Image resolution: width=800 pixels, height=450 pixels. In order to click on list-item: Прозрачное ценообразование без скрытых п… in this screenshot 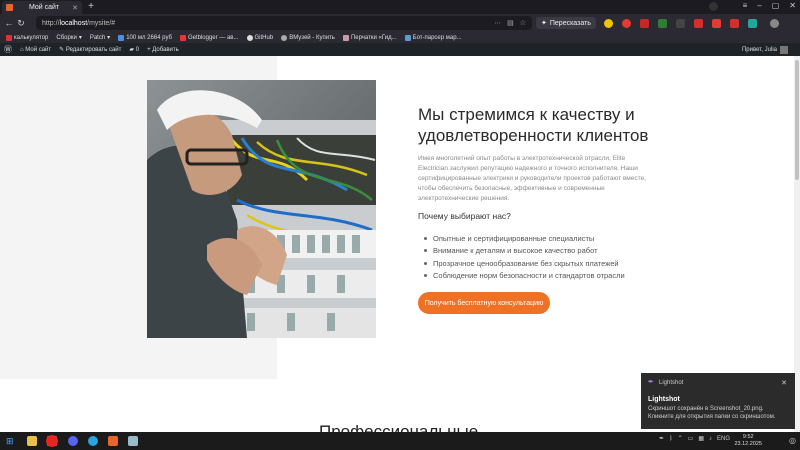, I will do `click(524, 263)`.